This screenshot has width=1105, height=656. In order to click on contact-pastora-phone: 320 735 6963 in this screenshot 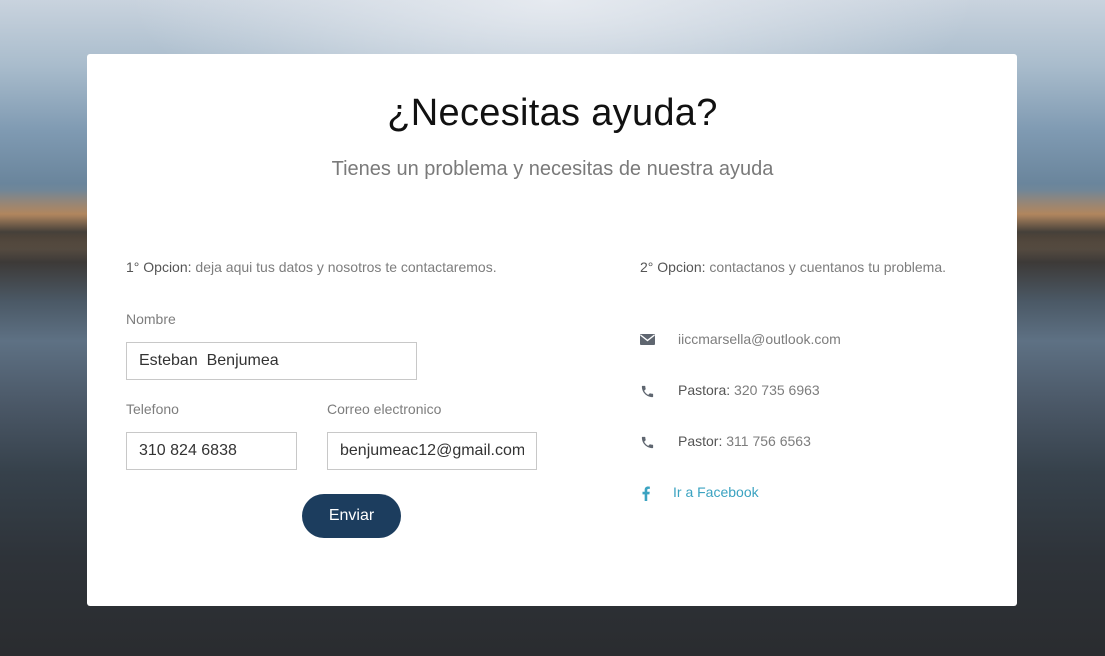, I will do `click(775, 390)`.